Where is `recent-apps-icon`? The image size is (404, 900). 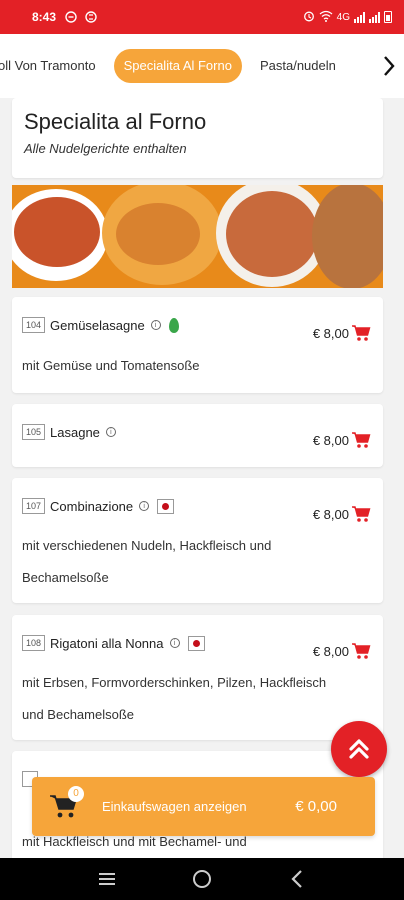
recent-apps-icon is located at coordinates (107, 879).